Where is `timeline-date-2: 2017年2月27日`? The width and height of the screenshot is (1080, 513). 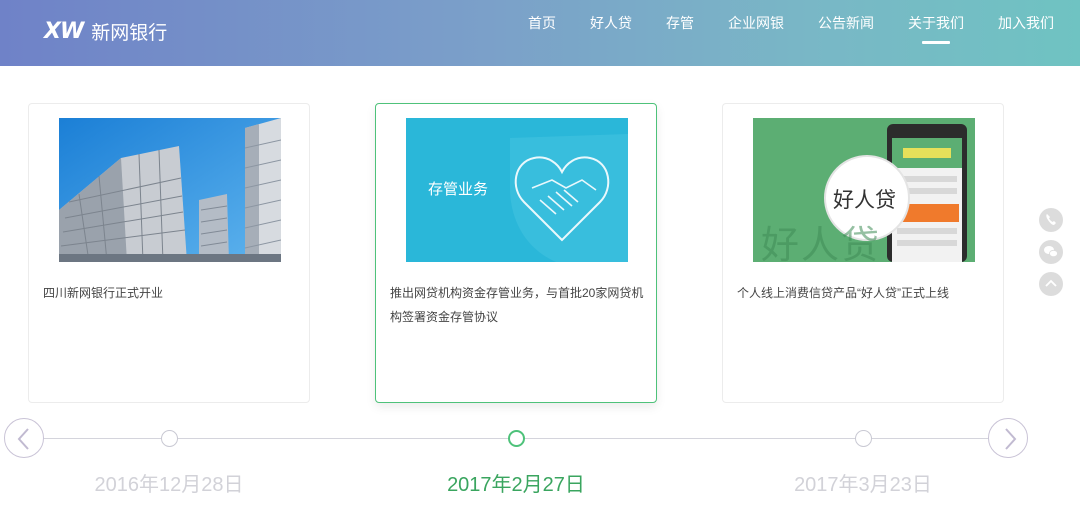
timeline-date-2: 2017年2月27日 is located at coordinates (516, 482).